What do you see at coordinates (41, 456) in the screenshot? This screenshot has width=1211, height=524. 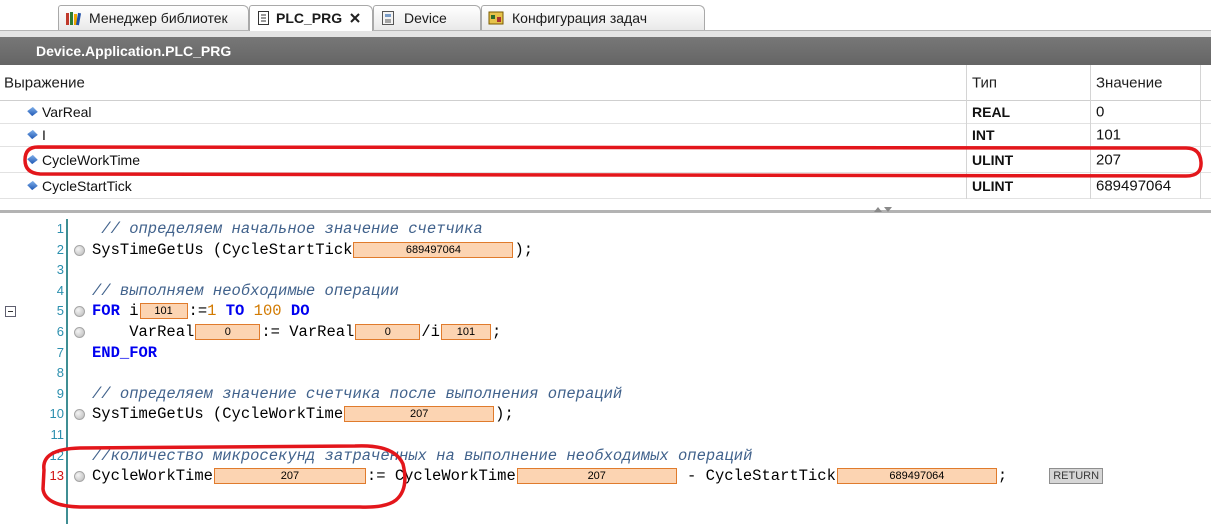 I see `line-number: 12` at bounding box center [41, 456].